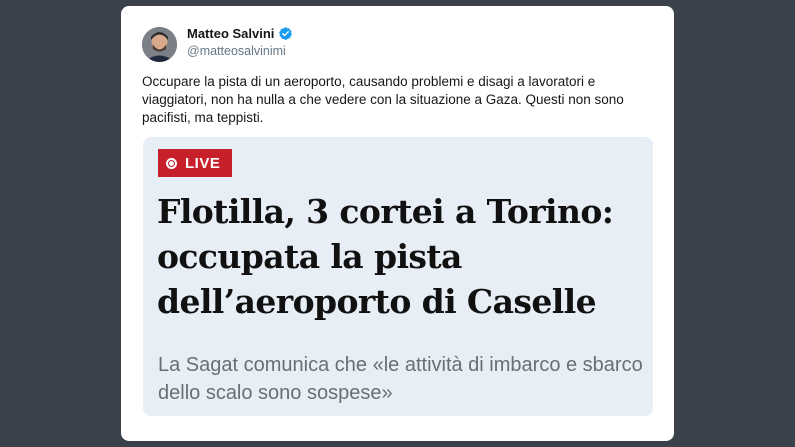 The width and height of the screenshot is (795, 447). What do you see at coordinates (236, 51) in the screenshot?
I see `author-handle: @matteosalvinimi` at bounding box center [236, 51].